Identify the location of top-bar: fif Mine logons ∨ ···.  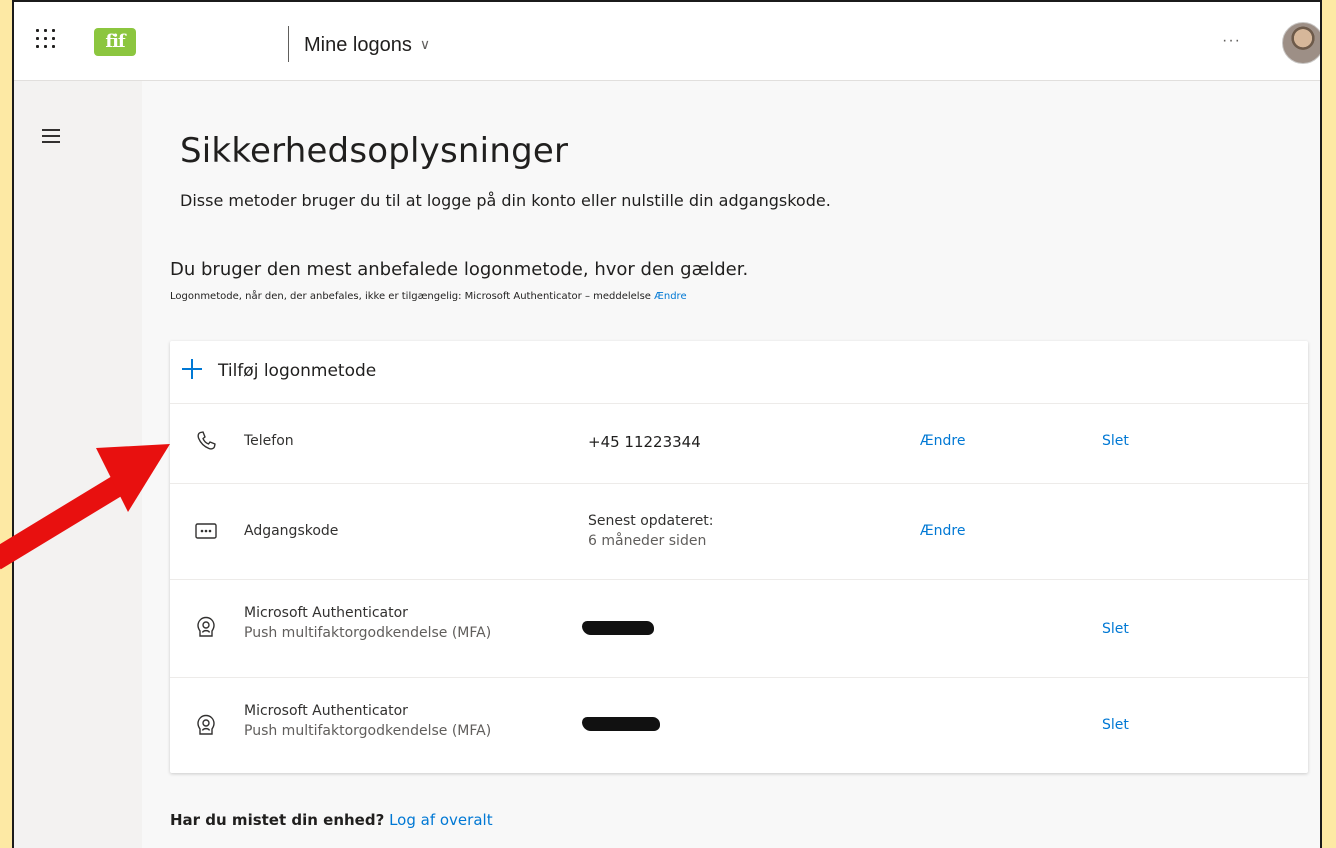
(667, 41).